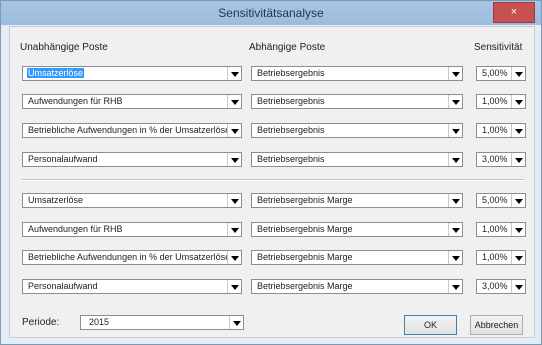 The image size is (542, 345). I want to click on header-sensitivity: Sensitivität, so click(498, 47).